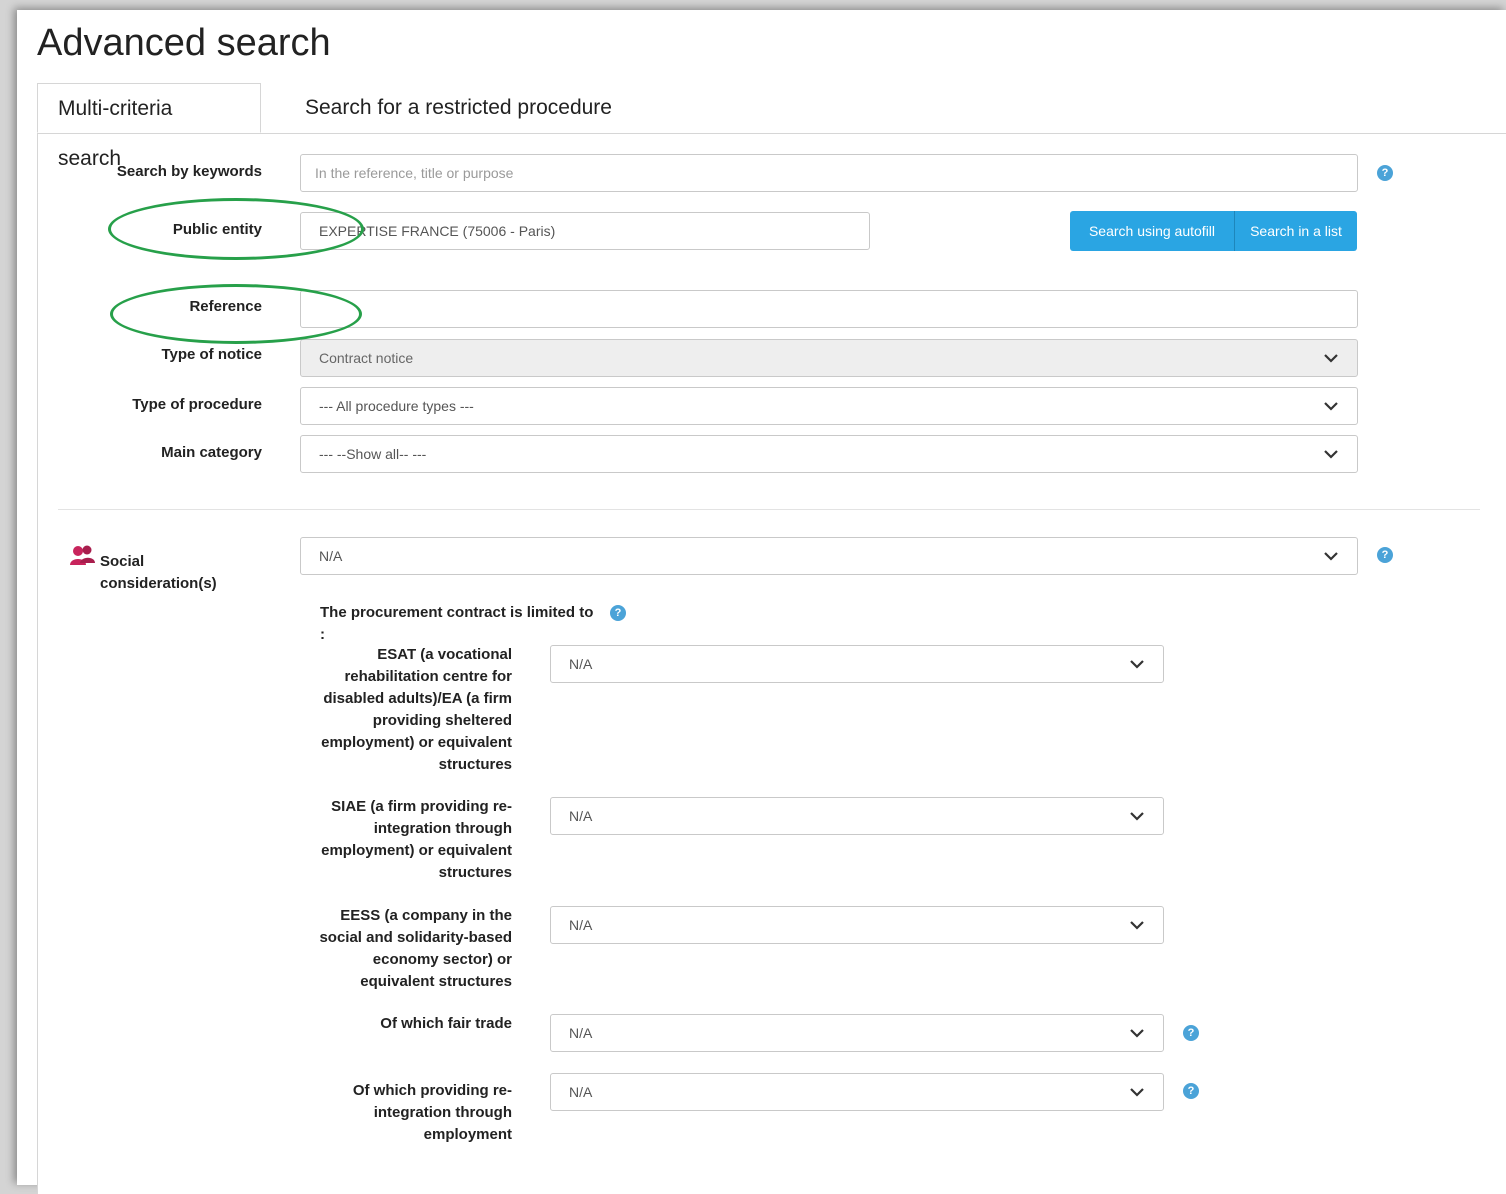  I want to click on section-divider, so click(769, 509).